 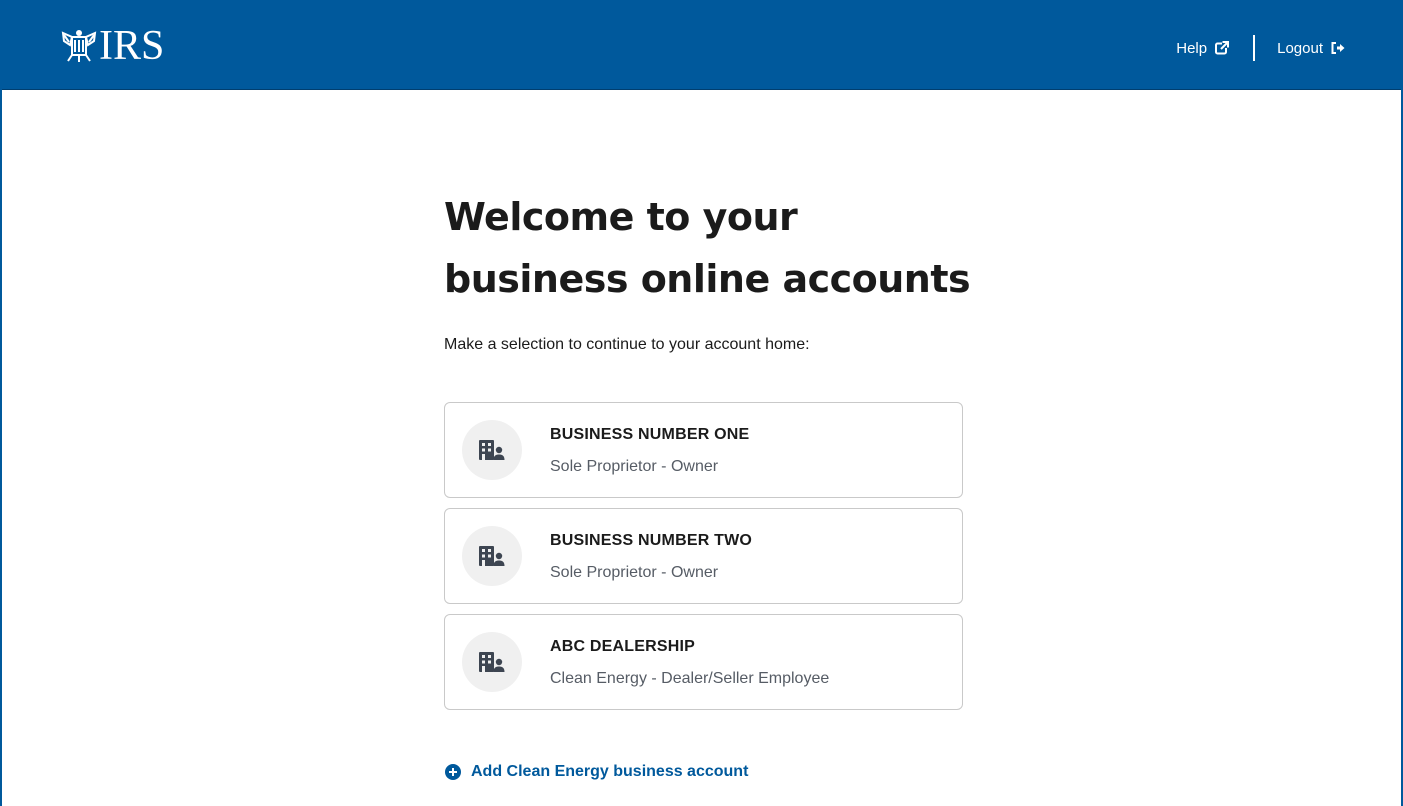 What do you see at coordinates (1300, 48) in the screenshot?
I see `logout-label: Logout` at bounding box center [1300, 48].